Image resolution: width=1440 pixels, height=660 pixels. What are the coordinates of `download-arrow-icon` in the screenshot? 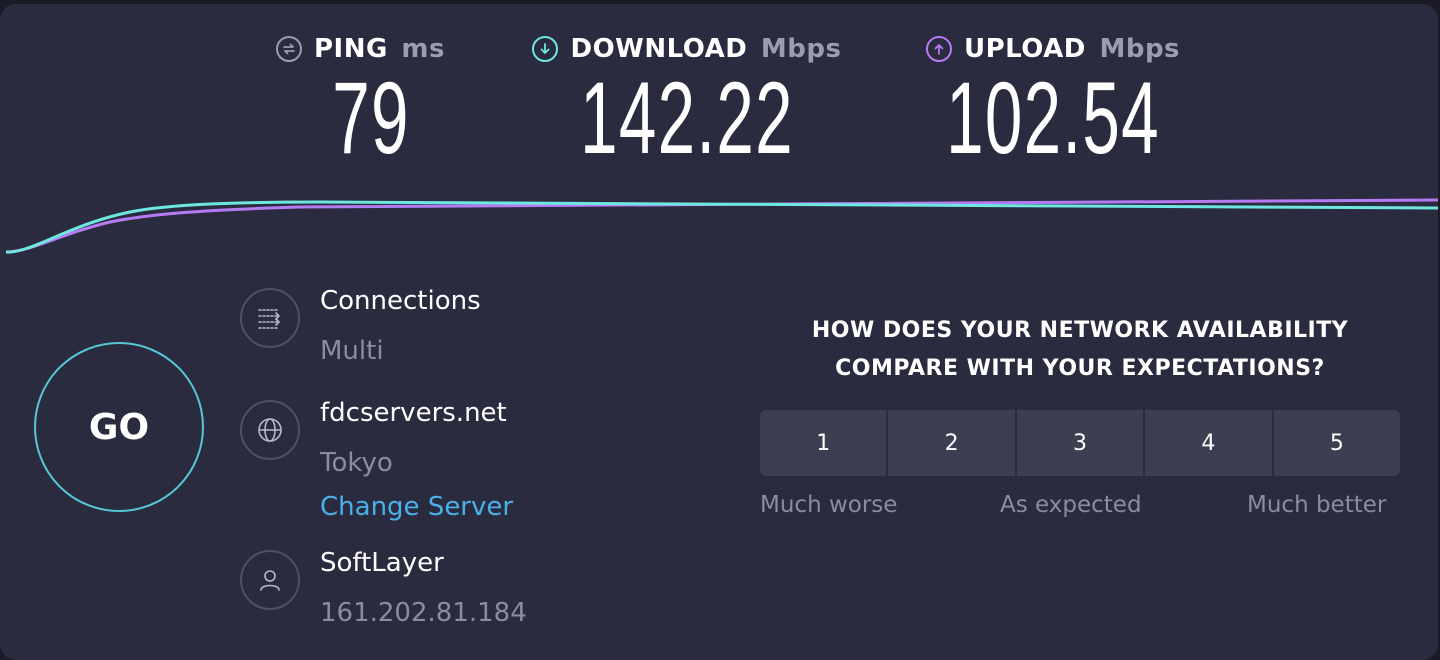 It's located at (545, 49).